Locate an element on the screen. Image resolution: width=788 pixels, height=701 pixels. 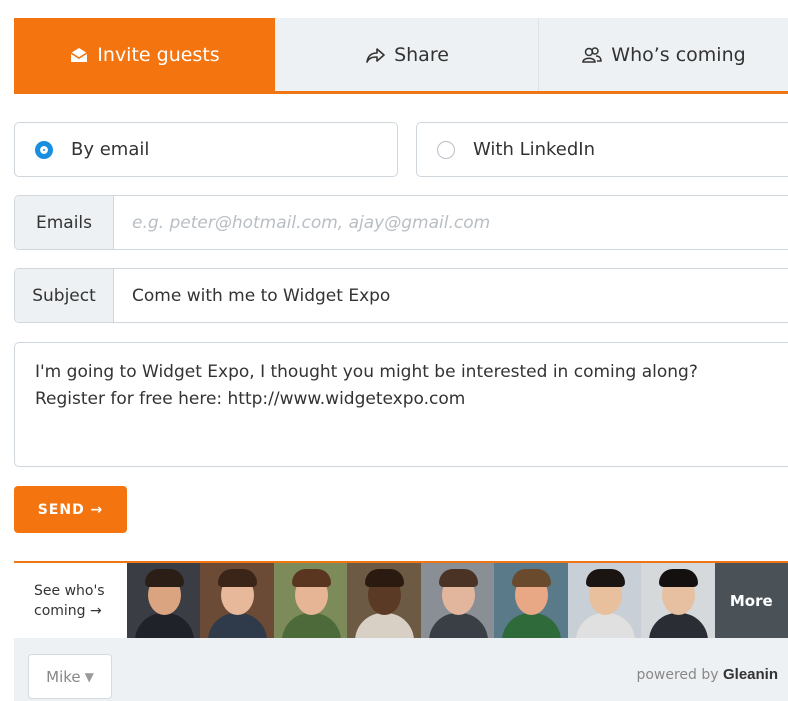
tab-share: Share is located at coordinates (407, 54).